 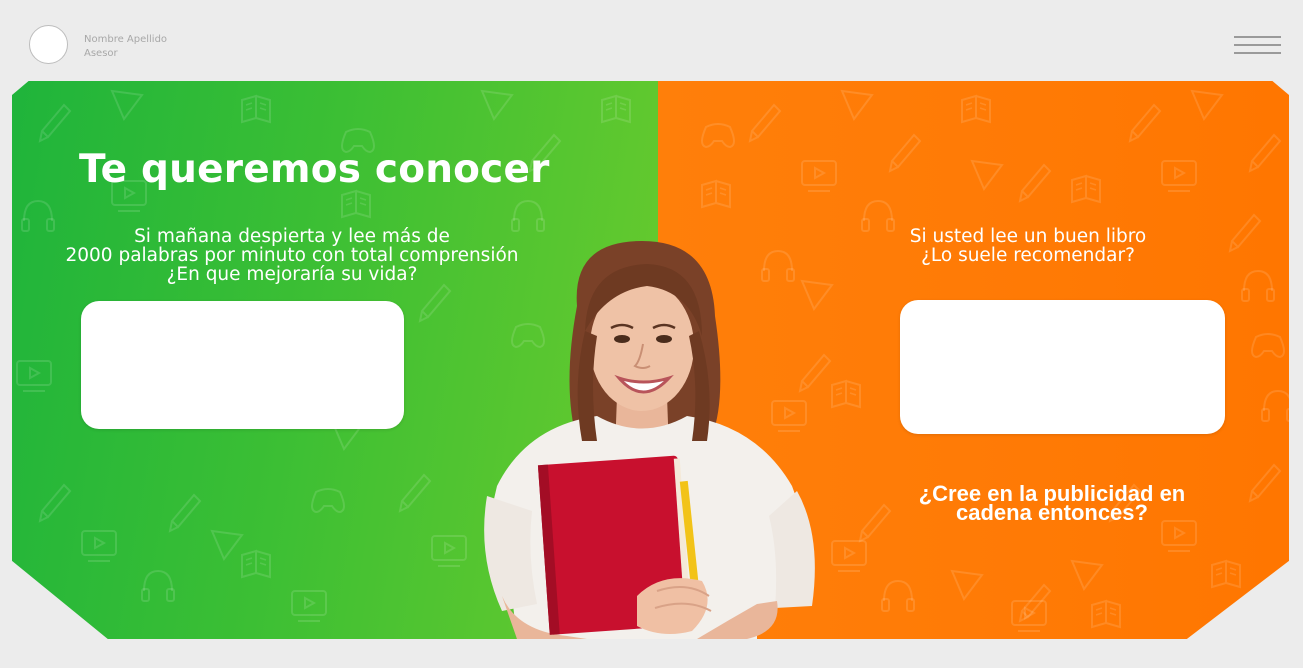 I want to click on right-answer-field, so click(x=1062, y=367).